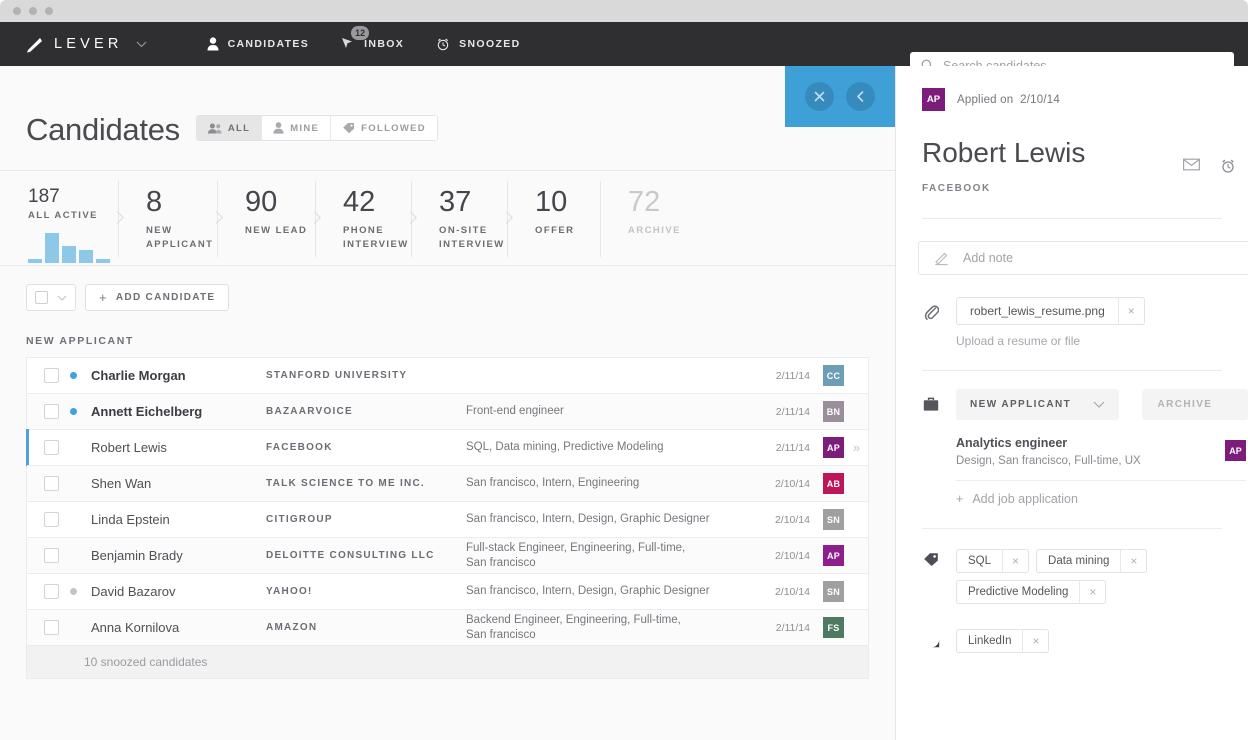 The image size is (1248, 740). I want to click on pipeline-stage-new-applicant: 8 NEW APPLICANT, so click(164, 219).